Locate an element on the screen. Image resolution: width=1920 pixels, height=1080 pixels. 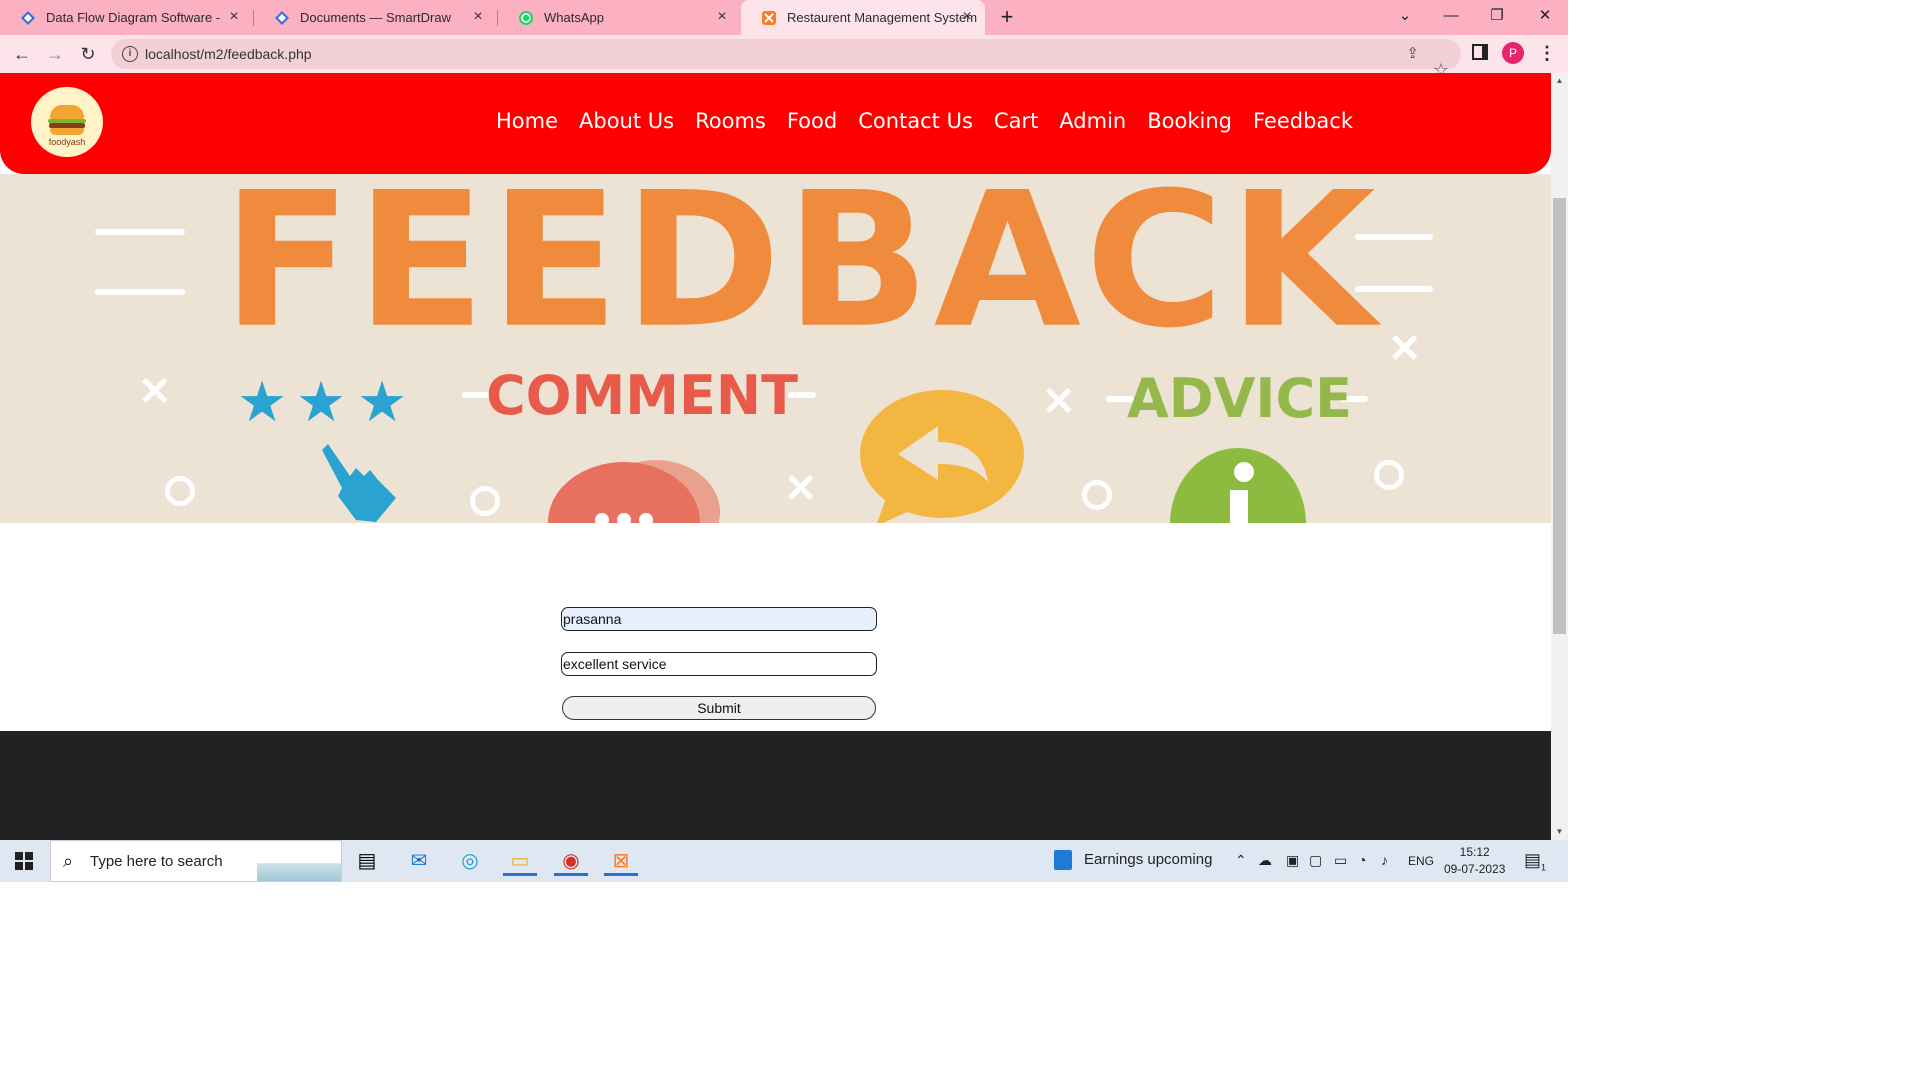
clock-date: 09-07-2023 is located at coordinates (1475, 869).